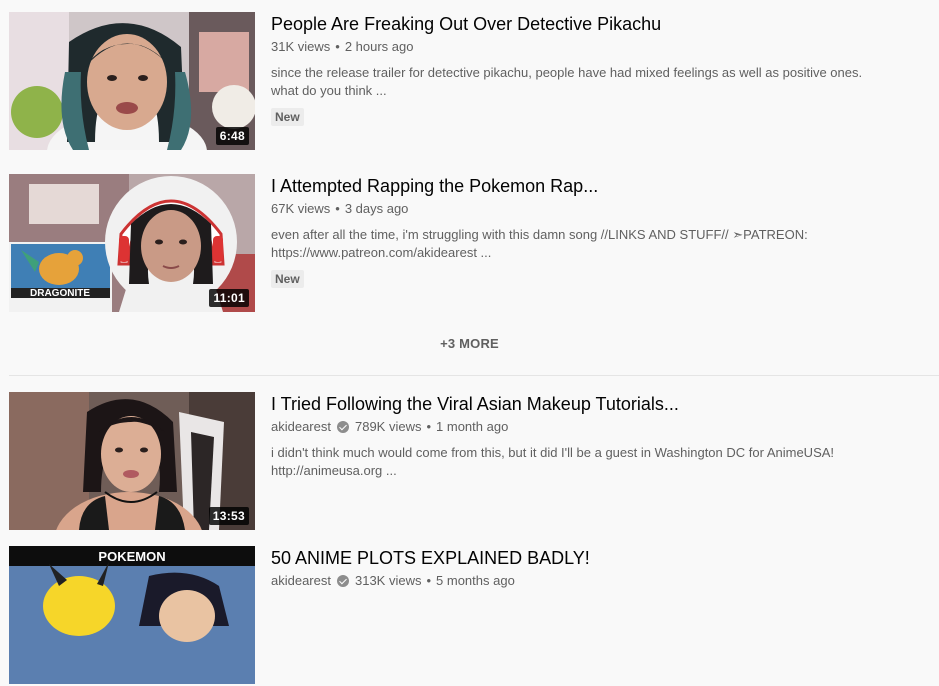 This screenshot has width=939, height=686. I want to click on upload-age: 3 days ago, so click(376, 208).